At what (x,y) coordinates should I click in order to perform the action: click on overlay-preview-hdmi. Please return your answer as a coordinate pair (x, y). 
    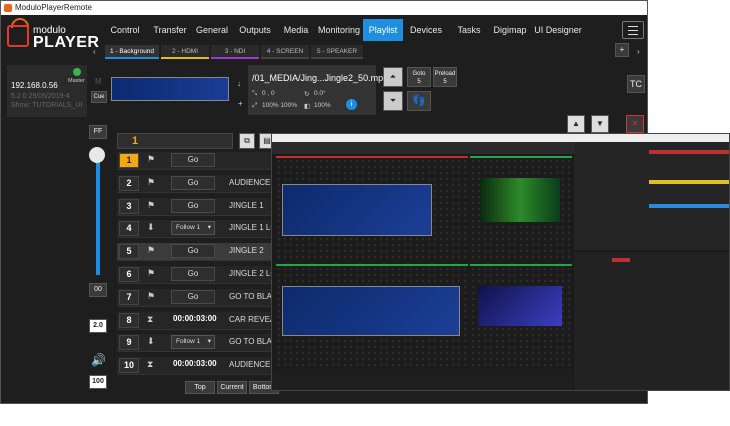
    Looking at the image, I should click on (521, 209).